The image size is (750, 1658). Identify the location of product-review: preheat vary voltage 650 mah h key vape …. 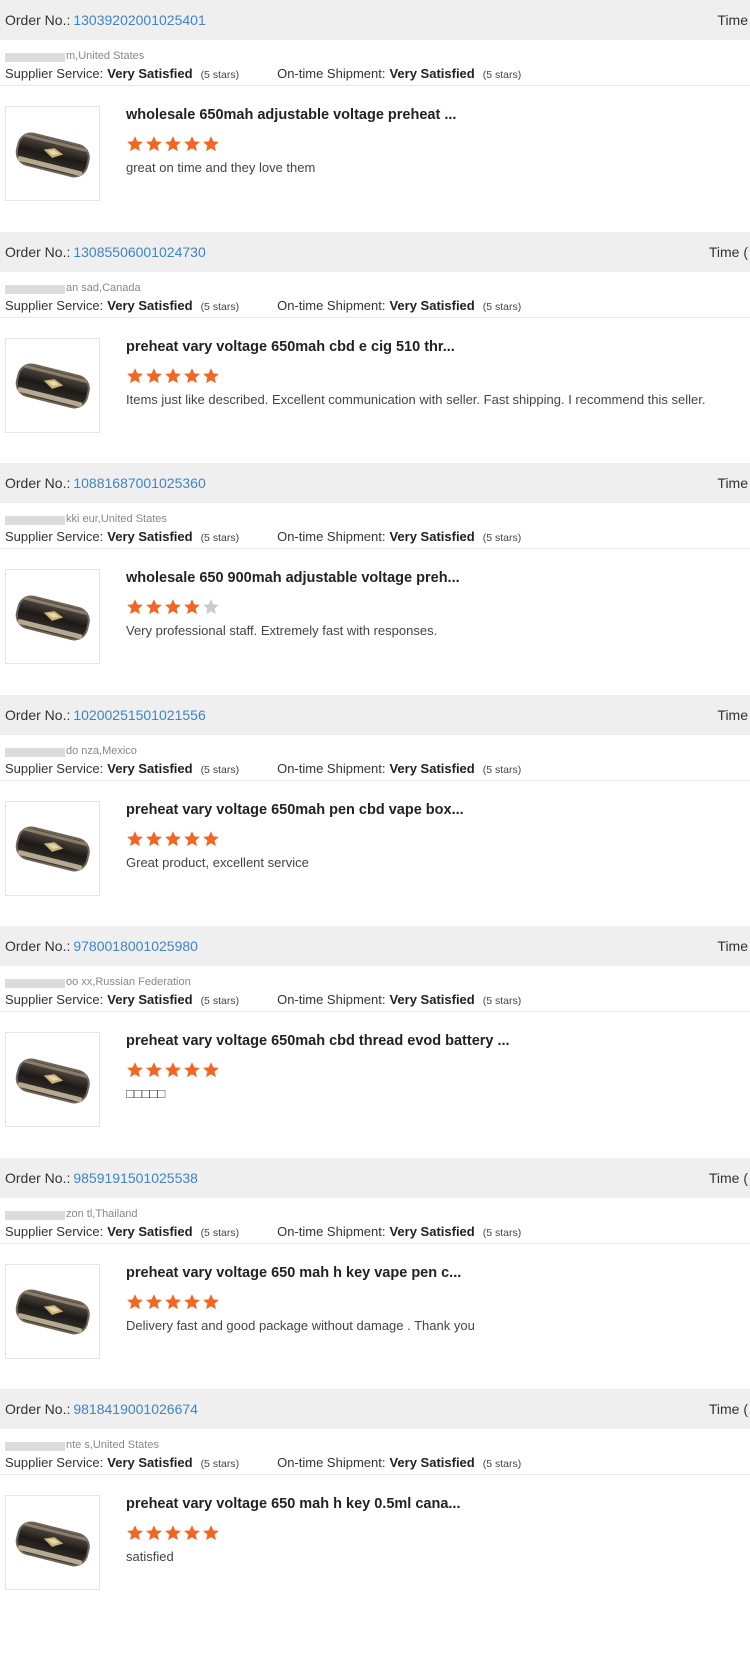
(375, 1311).